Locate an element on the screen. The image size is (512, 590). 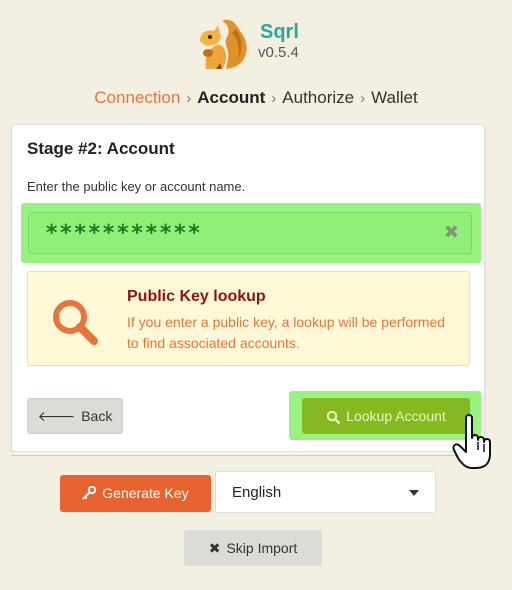
app-brand: Sqrl v0.5.4 is located at coordinates (256, 44).